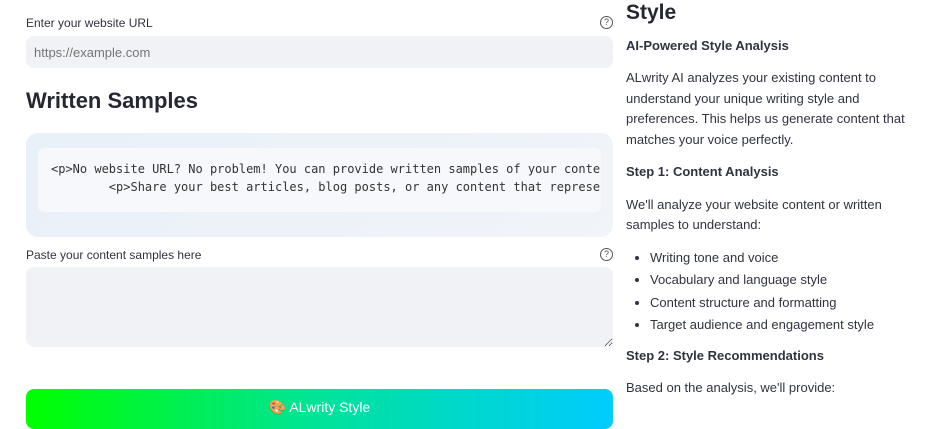 The image size is (933, 429). Describe the element at coordinates (725, 355) in the screenshot. I see `step2-heading: Step 2: Style Recommendations` at that location.